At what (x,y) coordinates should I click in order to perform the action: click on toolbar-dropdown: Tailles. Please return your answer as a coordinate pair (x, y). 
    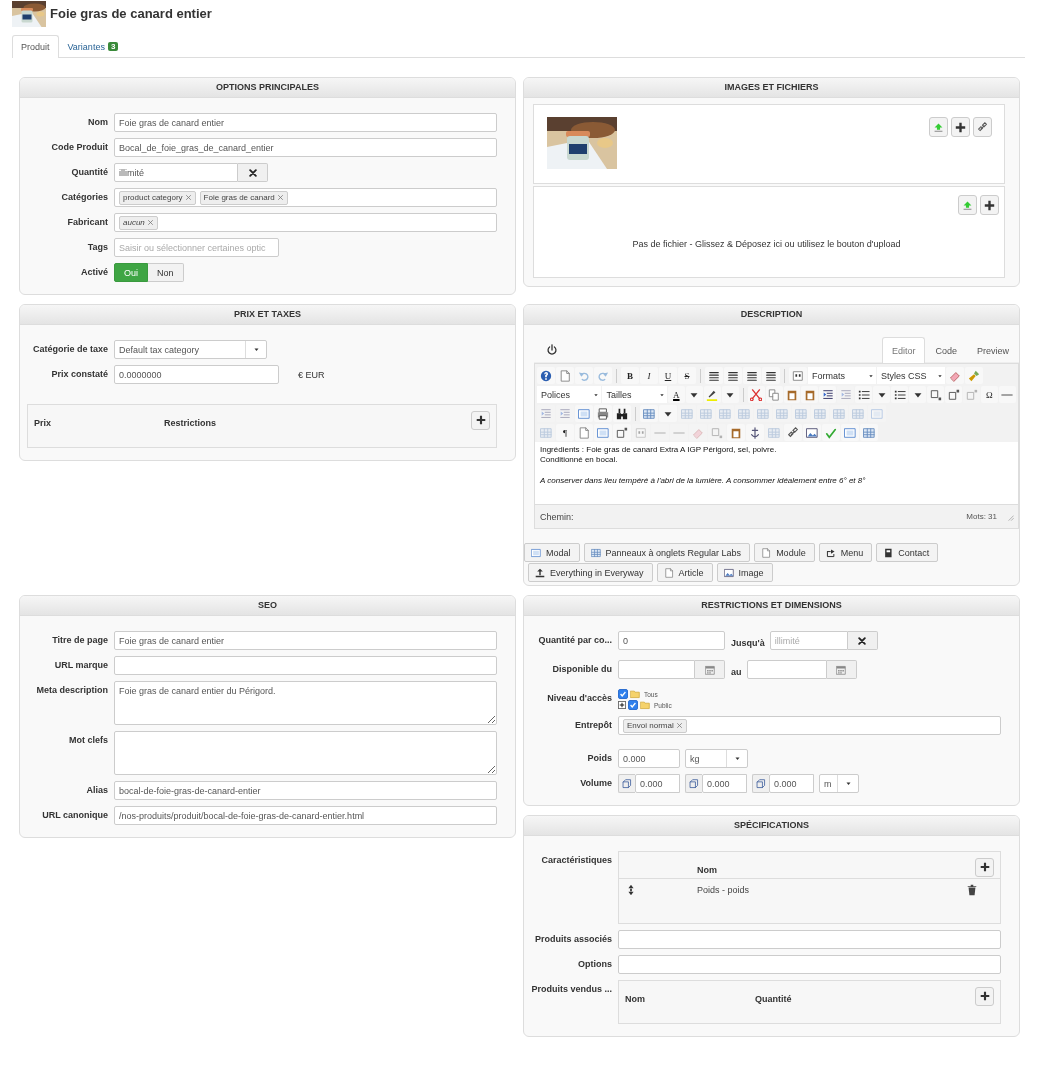
    Looking at the image, I should click on (634, 394).